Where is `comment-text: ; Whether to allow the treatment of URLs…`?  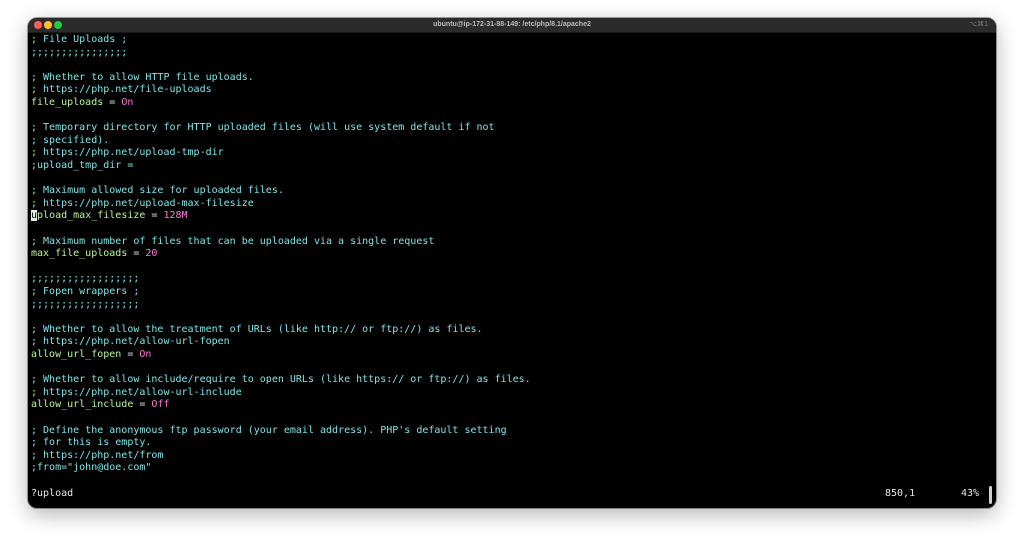
comment-text: ; Whether to allow the treatment of URLs… is located at coordinates (257, 329).